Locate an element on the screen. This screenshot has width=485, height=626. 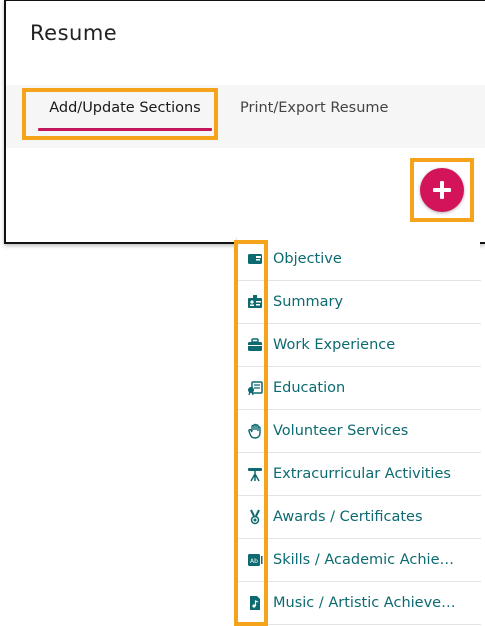
menu-item-extracurricular-activities: Extracurricular Activities is located at coordinates (359, 474).